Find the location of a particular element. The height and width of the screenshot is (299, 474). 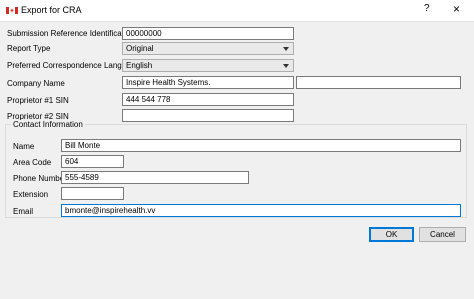

cancel-button: Cancel is located at coordinates (442, 234).